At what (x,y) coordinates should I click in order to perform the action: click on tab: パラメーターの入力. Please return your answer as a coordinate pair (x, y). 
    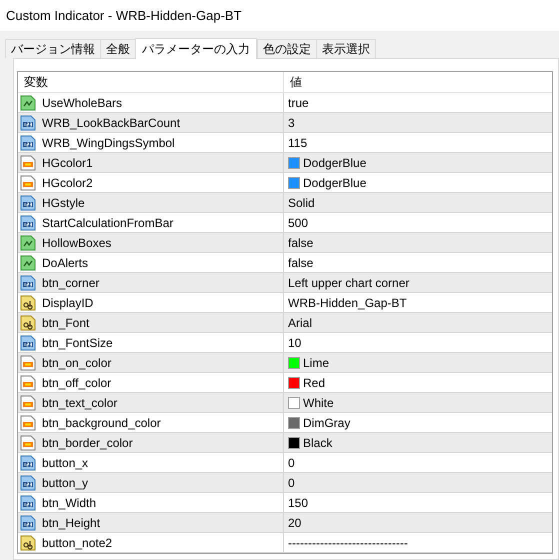
    Looking at the image, I should click on (196, 48).